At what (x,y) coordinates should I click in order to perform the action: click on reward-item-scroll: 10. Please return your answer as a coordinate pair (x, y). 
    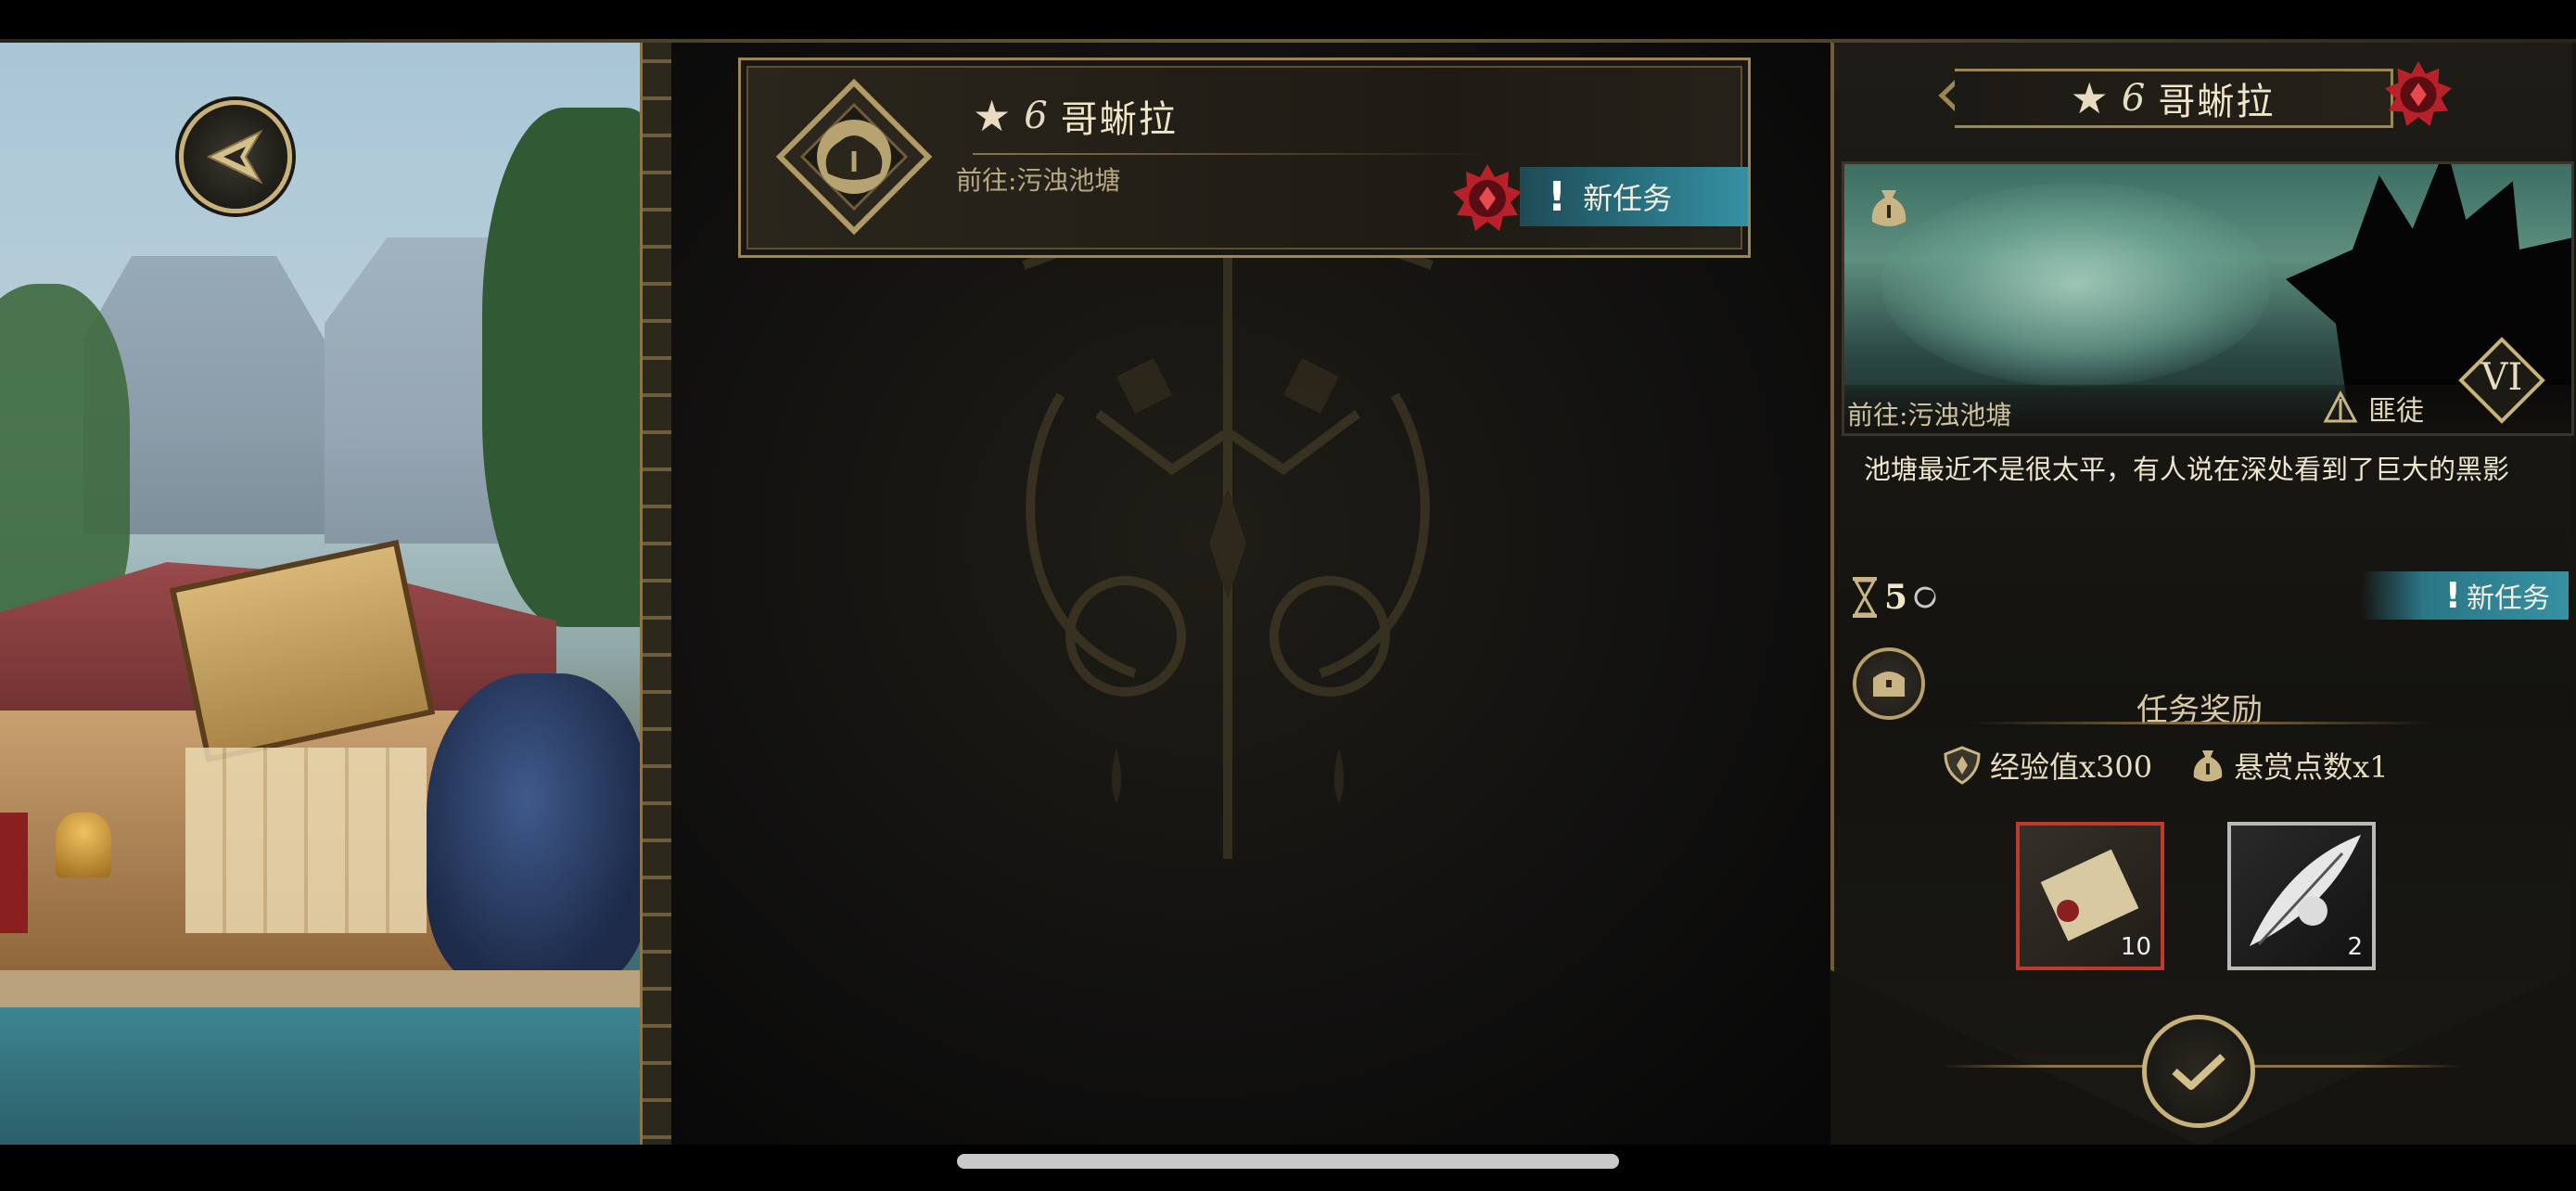
    Looking at the image, I should click on (2090, 896).